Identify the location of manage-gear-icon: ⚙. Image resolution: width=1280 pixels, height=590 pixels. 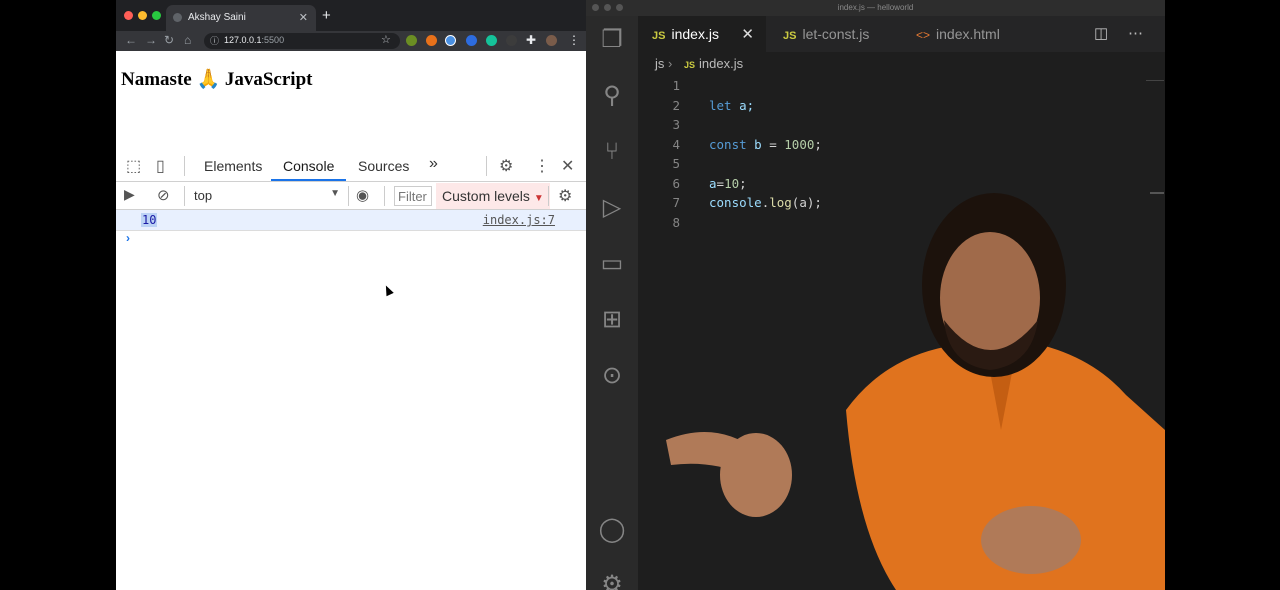
(612, 580).